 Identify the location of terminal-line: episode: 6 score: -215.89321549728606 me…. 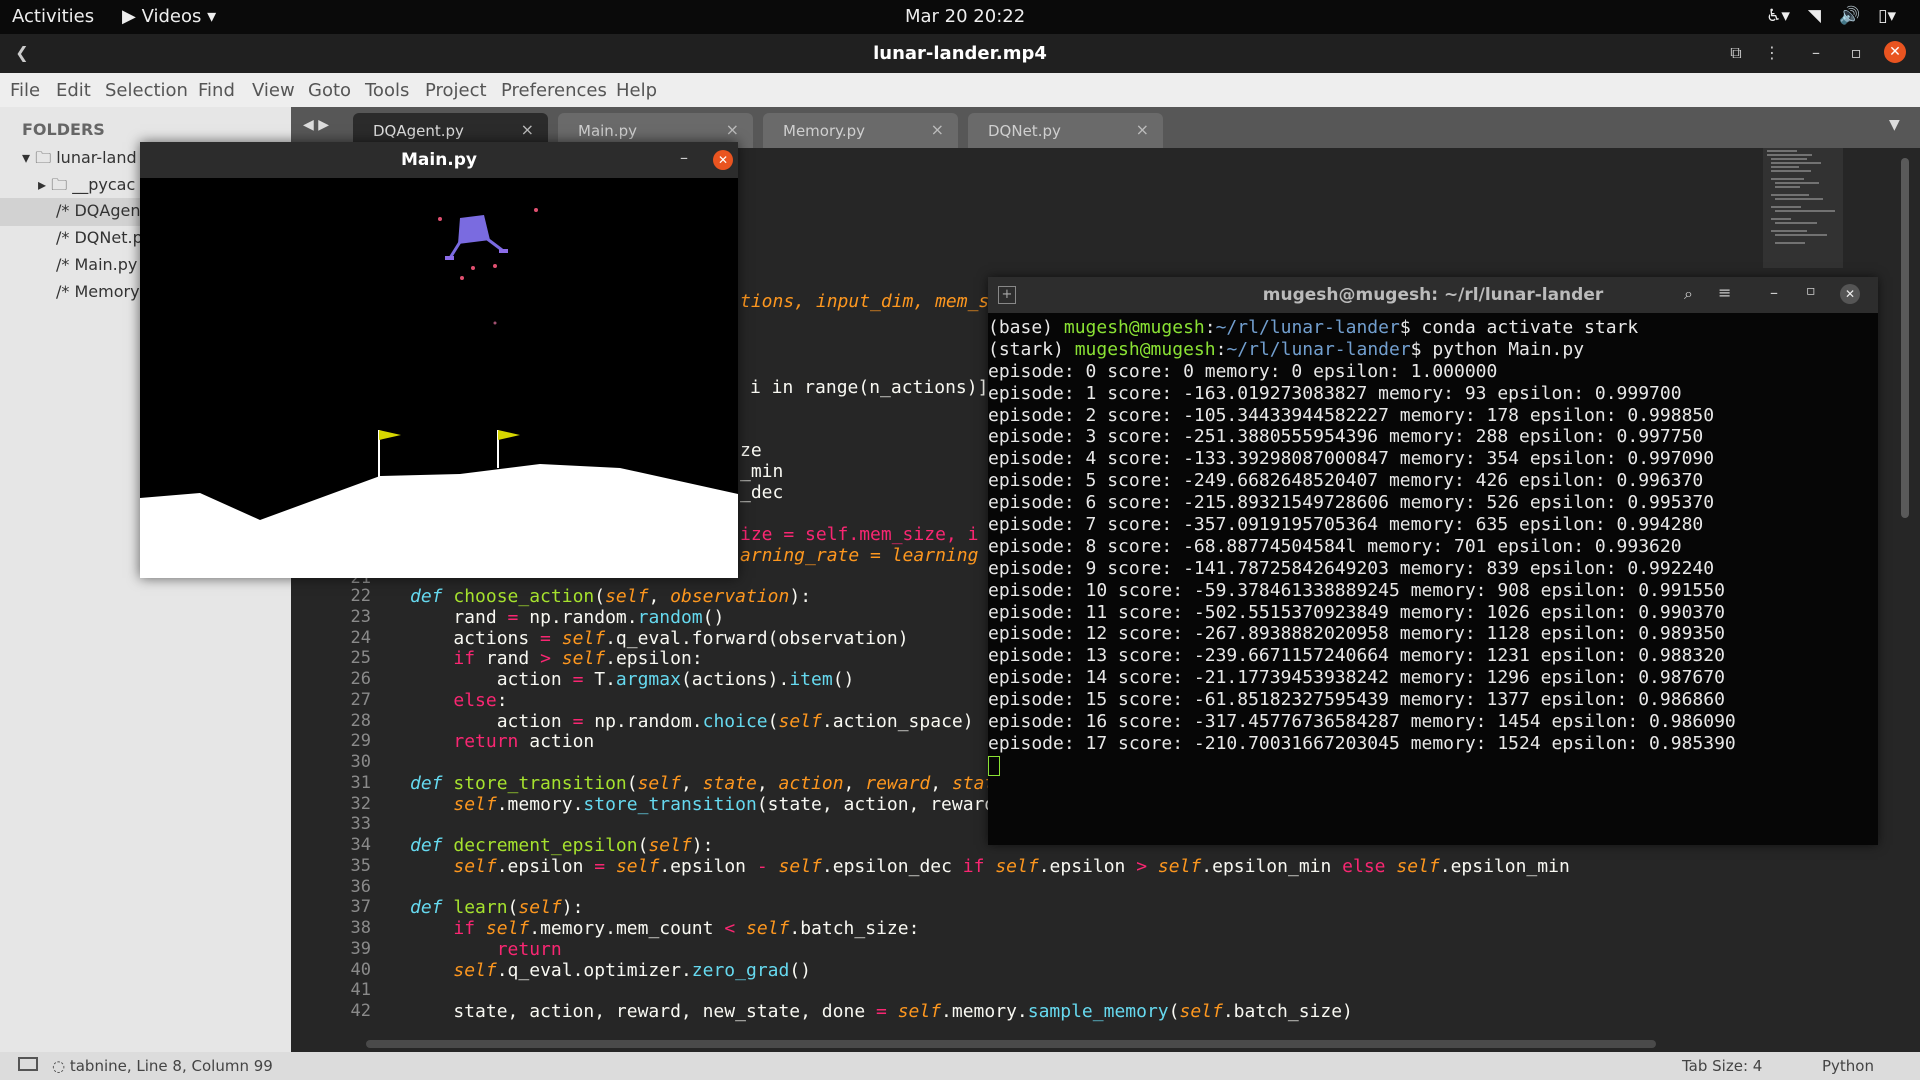
(1351, 503).